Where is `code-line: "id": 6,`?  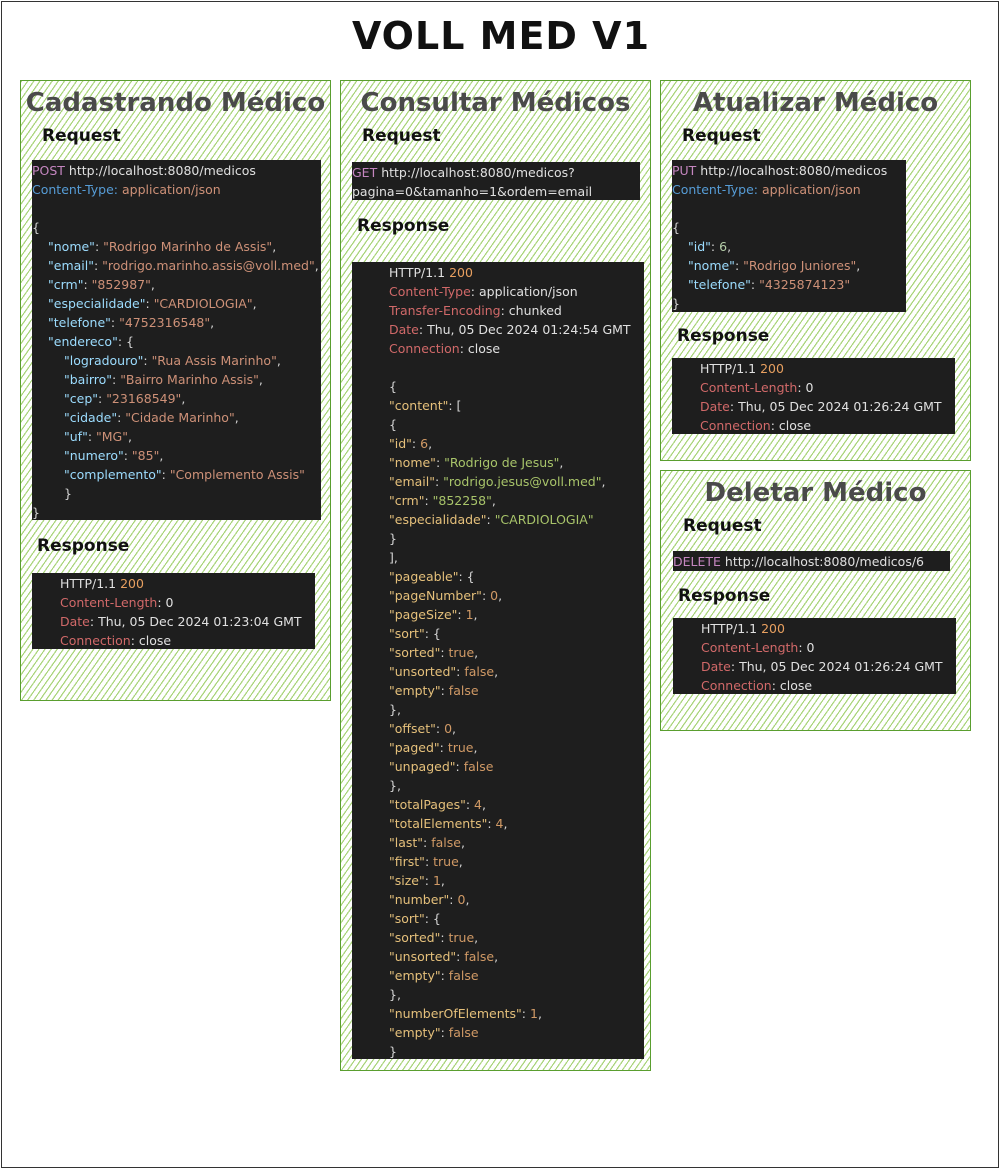
code-line: "id": 6, is located at coordinates (789, 246).